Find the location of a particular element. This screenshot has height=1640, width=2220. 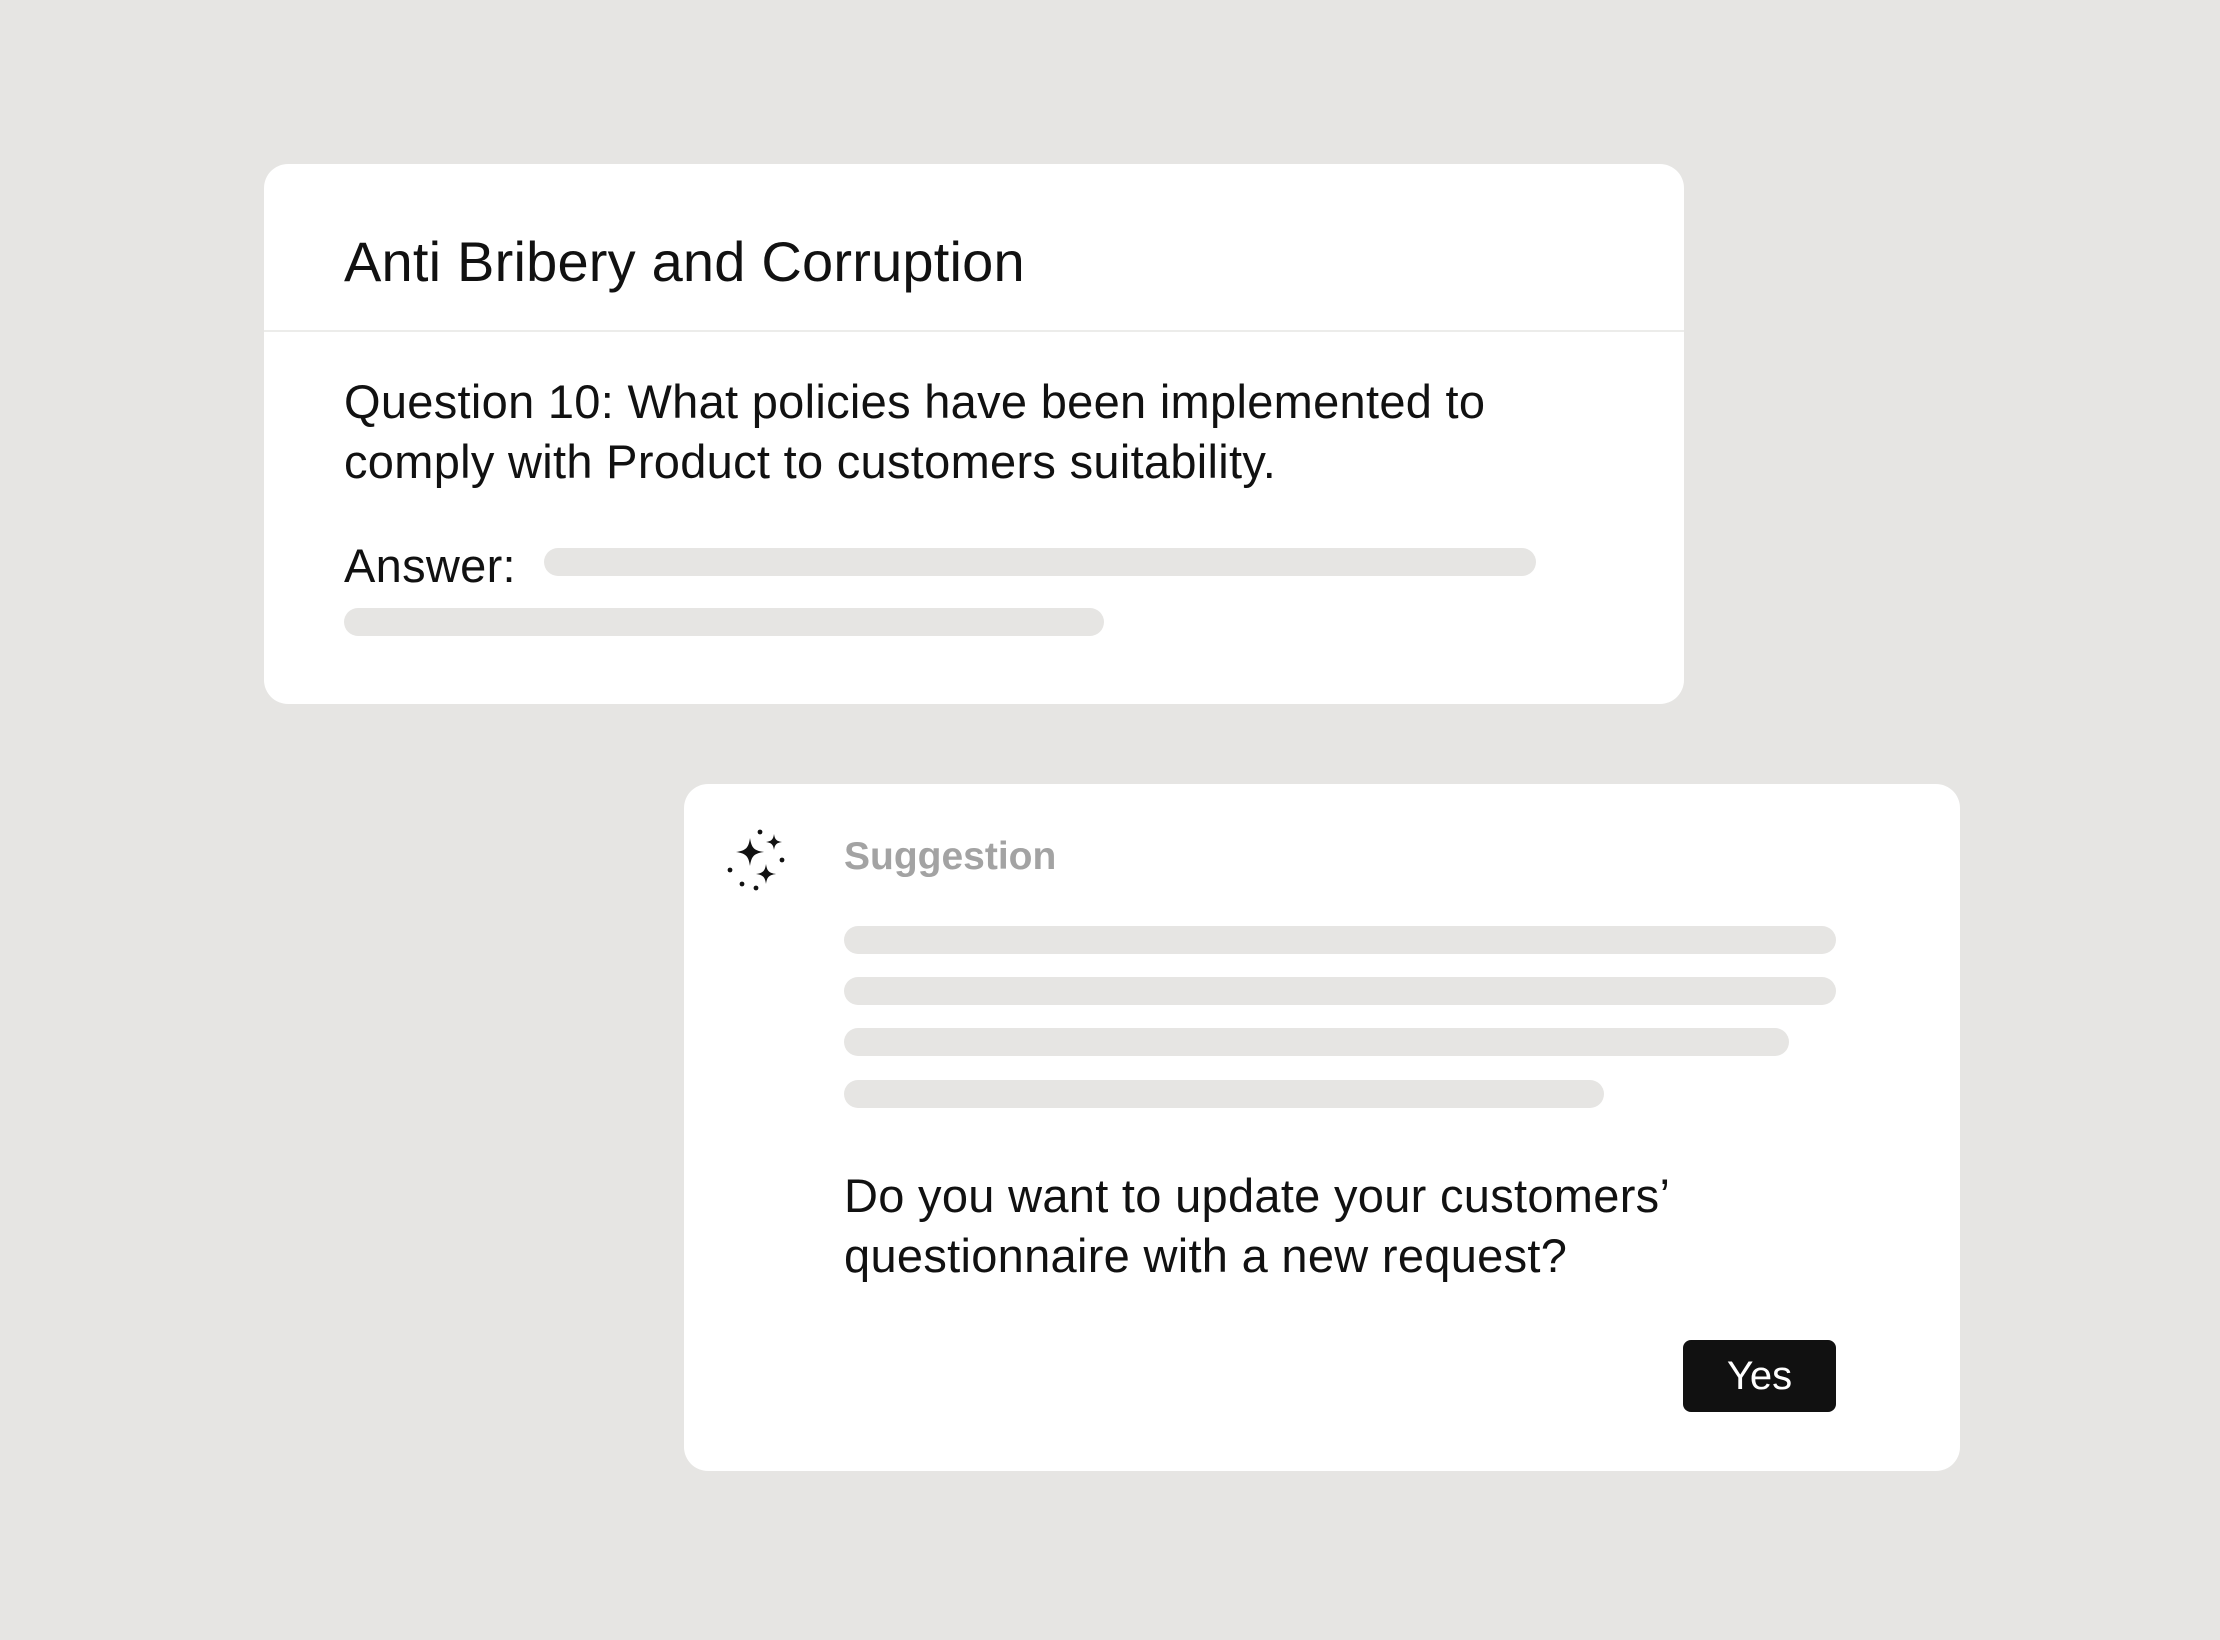

card-title: Anti Bribery and Corruption is located at coordinates (684, 261).